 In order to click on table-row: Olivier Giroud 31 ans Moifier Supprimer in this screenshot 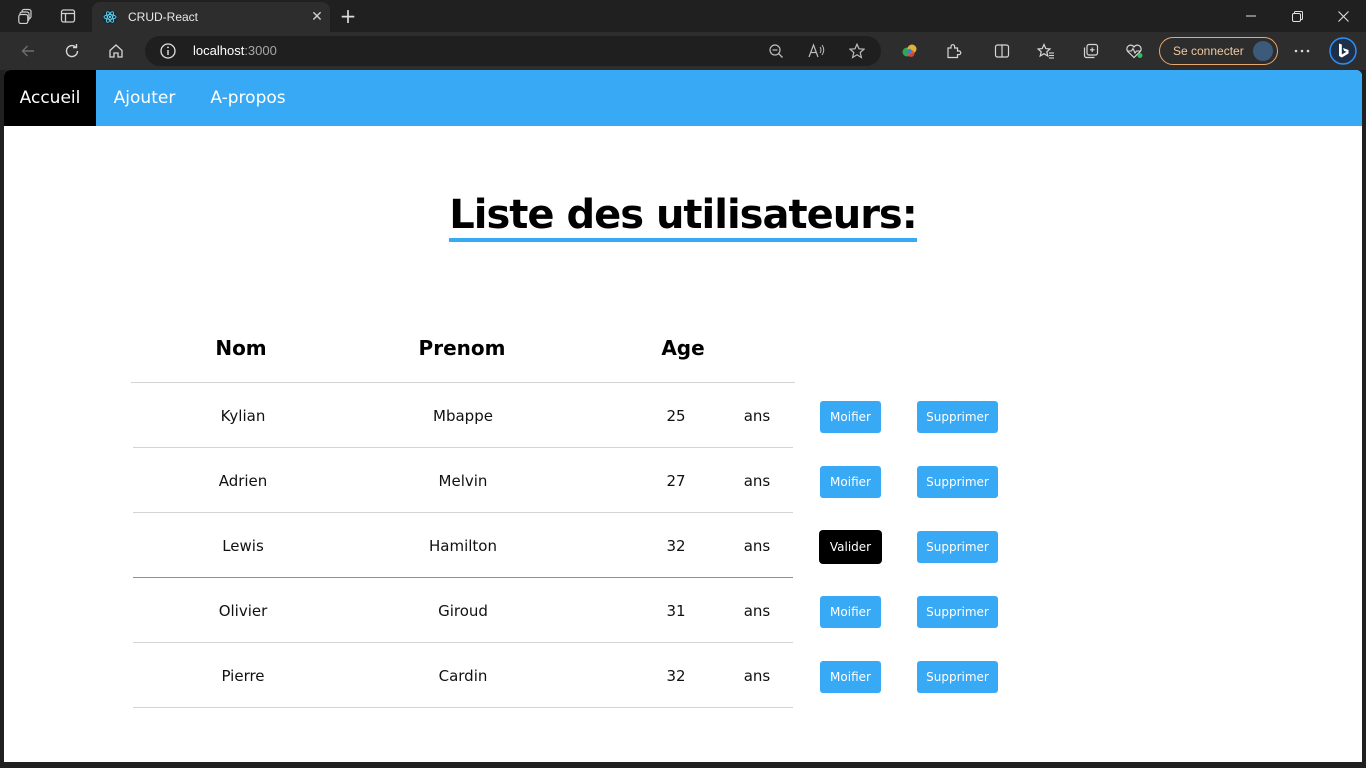, I will do `click(683, 610)`.